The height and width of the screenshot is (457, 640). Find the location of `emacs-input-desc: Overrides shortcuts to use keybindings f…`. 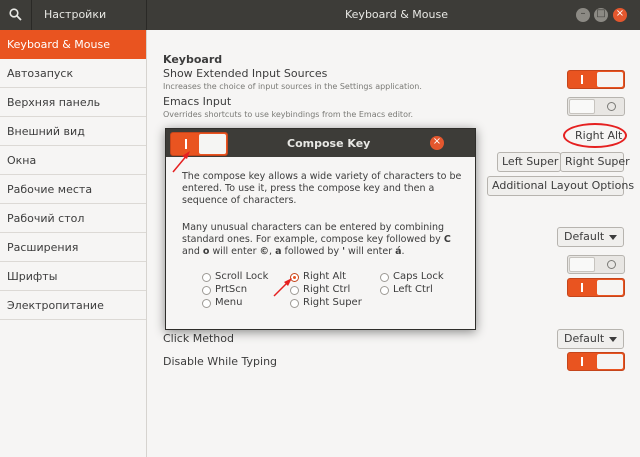

emacs-input-desc: Overrides shortcuts to use keybindings f… is located at coordinates (288, 114).